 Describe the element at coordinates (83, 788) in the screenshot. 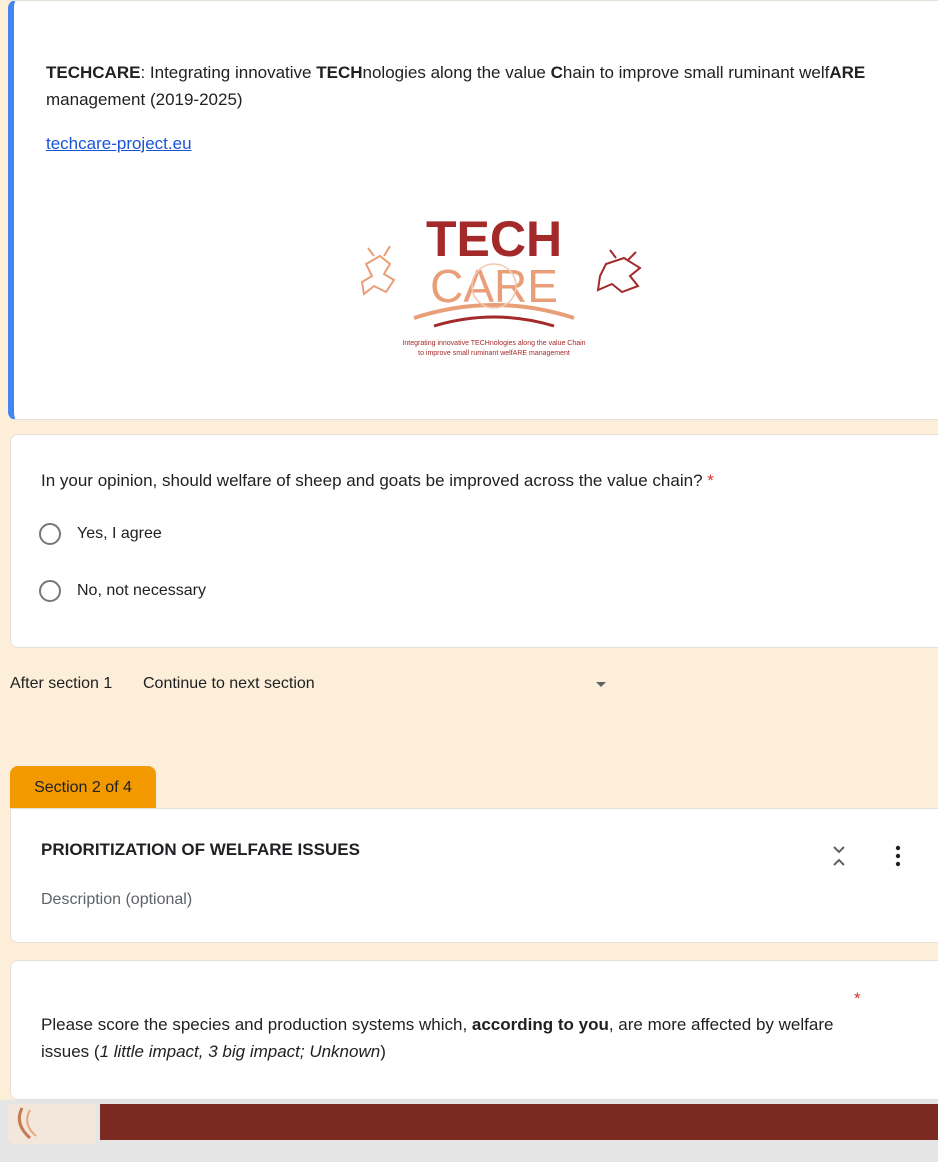

I see `section-tab: Section 2 of 4` at that location.